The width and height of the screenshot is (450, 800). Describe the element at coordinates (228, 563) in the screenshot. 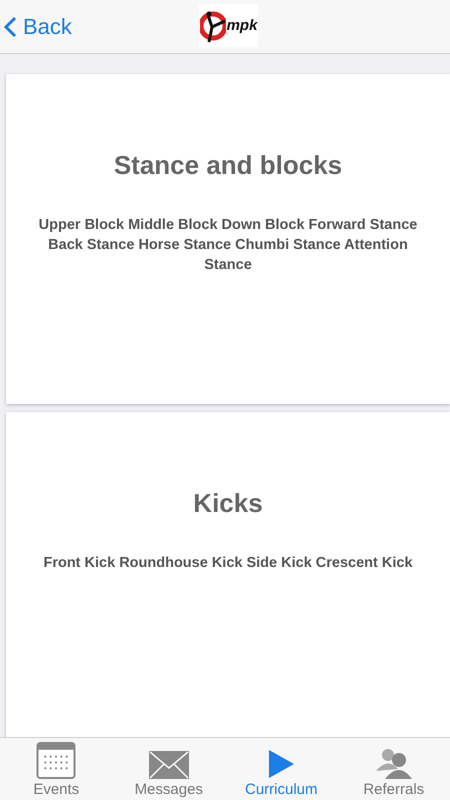

I see `card-text: Front Kick Roundhouse Kick Side Kick Crescent Kick` at that location.